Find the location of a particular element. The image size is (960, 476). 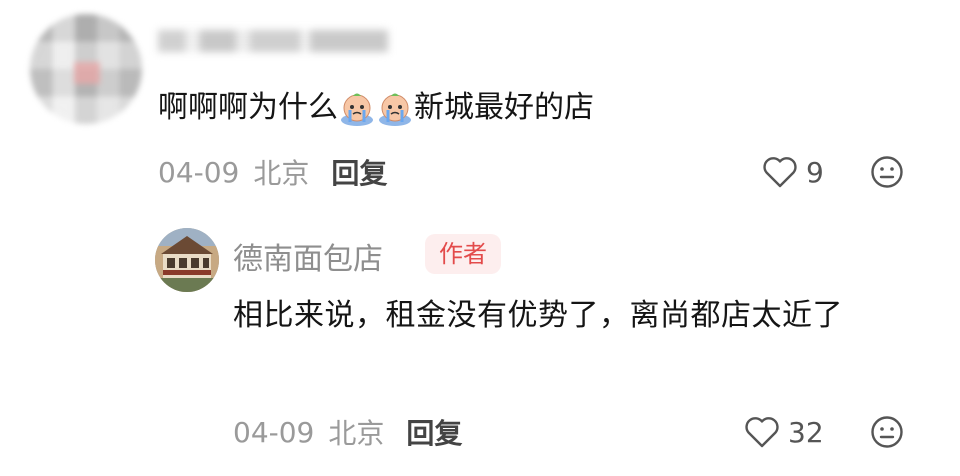

reply-date: 04-09 is located at coordinates (274, 432).